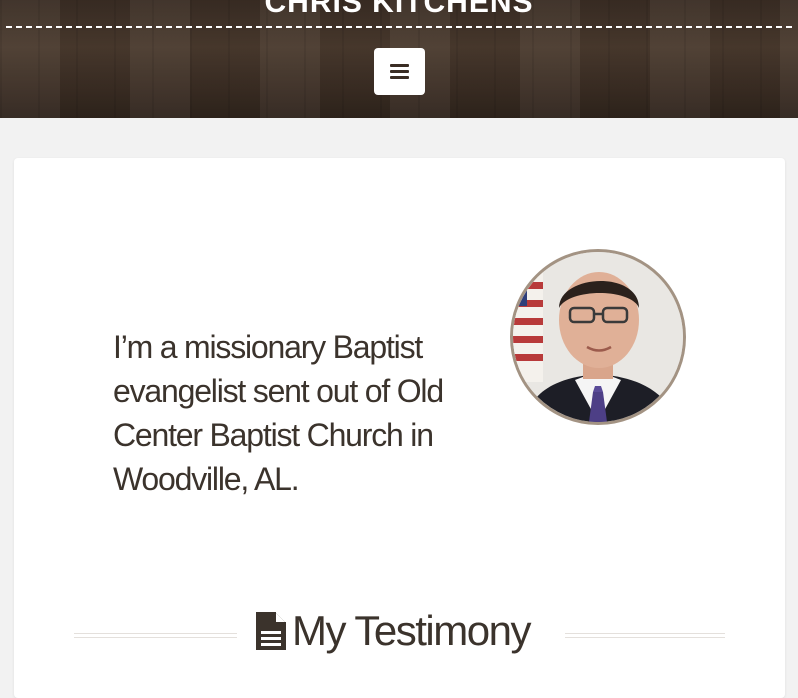 The height and width of the screenshot is (698, 798). I want to click on profile-photo, so click(598, 337).